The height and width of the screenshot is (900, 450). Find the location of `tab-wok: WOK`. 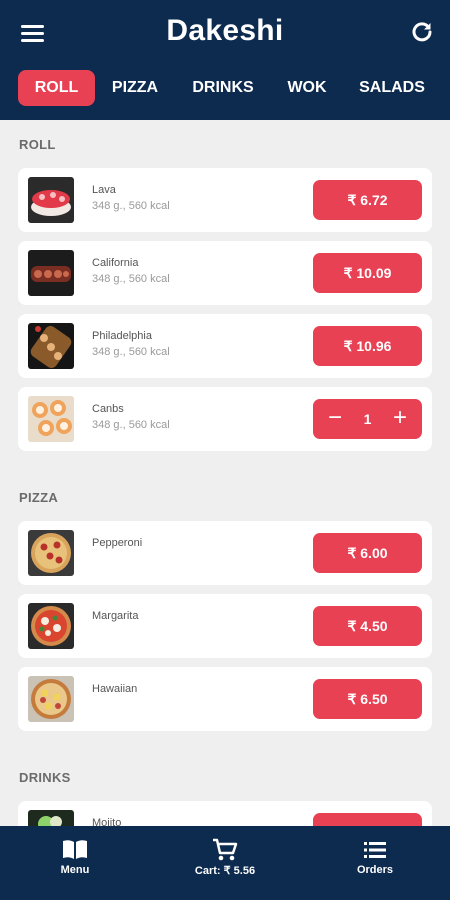

tab-wok: WOK is located at coordinates (307, 88).